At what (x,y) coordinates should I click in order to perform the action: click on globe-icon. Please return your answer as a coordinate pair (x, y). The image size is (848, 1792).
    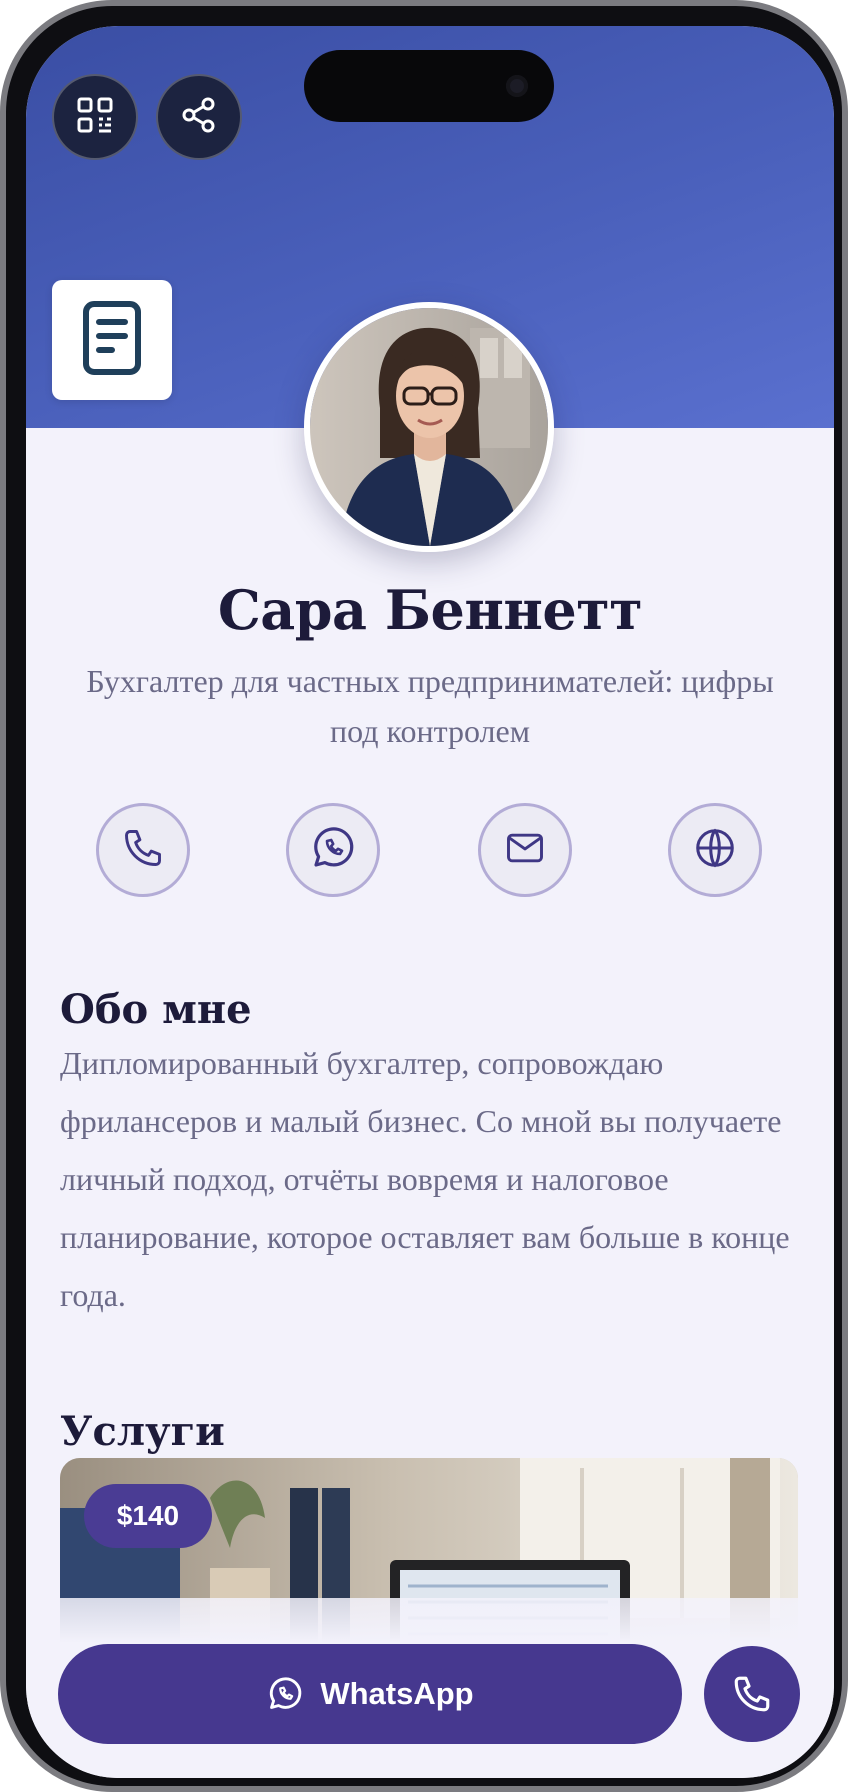
    Looking at the image, I should click on (715, 850).